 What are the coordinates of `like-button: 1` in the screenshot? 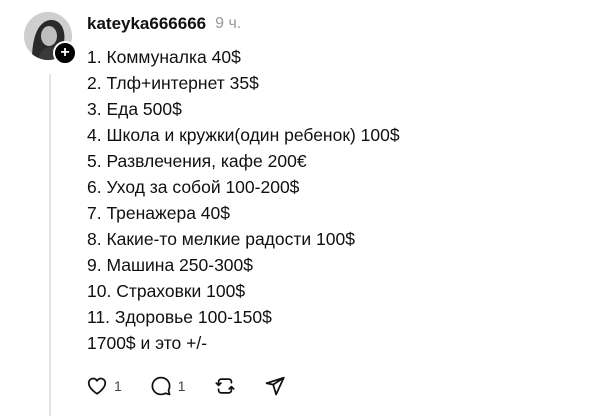 It's located at (104, 386).